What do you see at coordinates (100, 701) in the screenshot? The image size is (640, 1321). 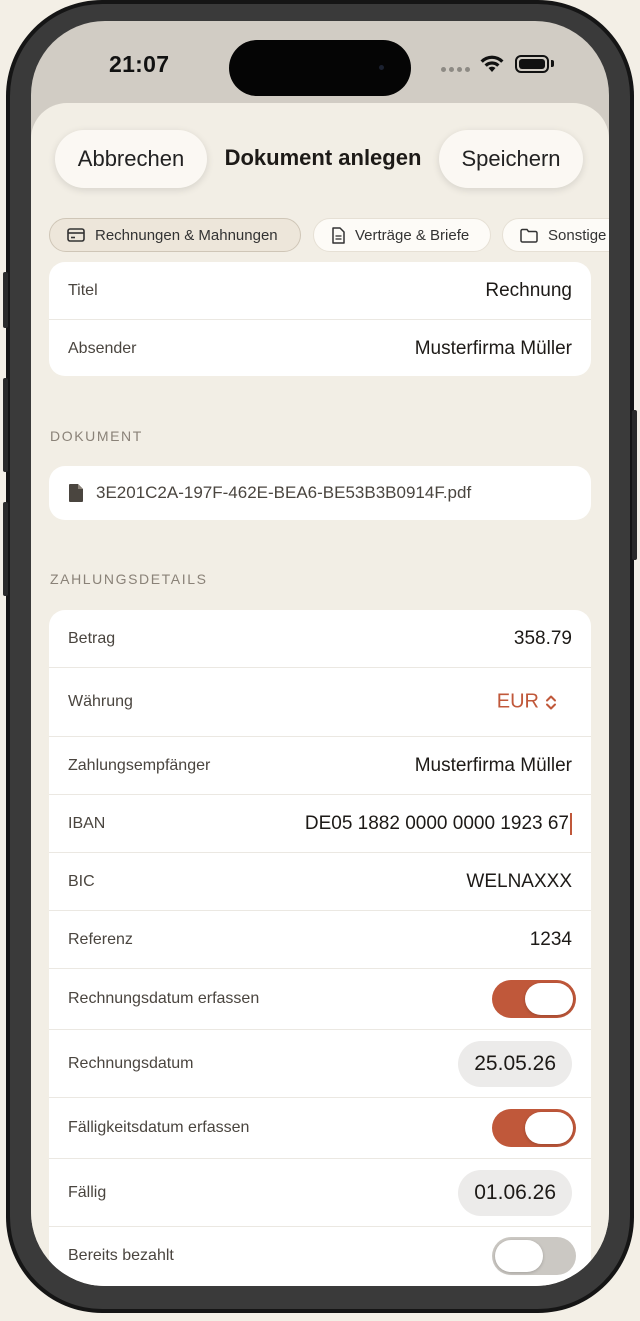 I see `currency-label: Währung` at bounding box center [100, 701].